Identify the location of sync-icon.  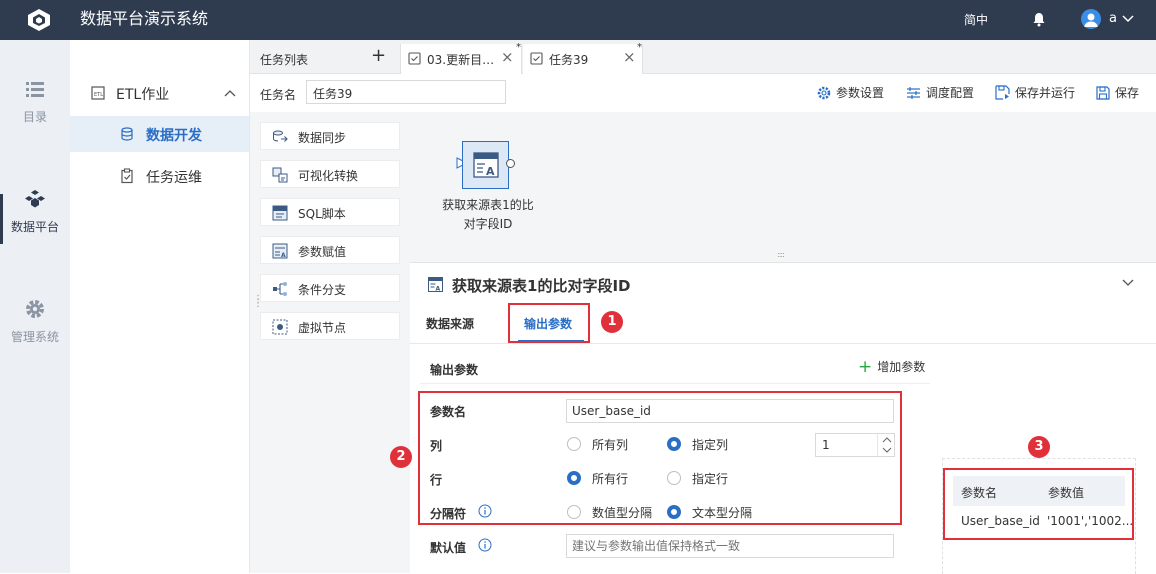
(280, 137).